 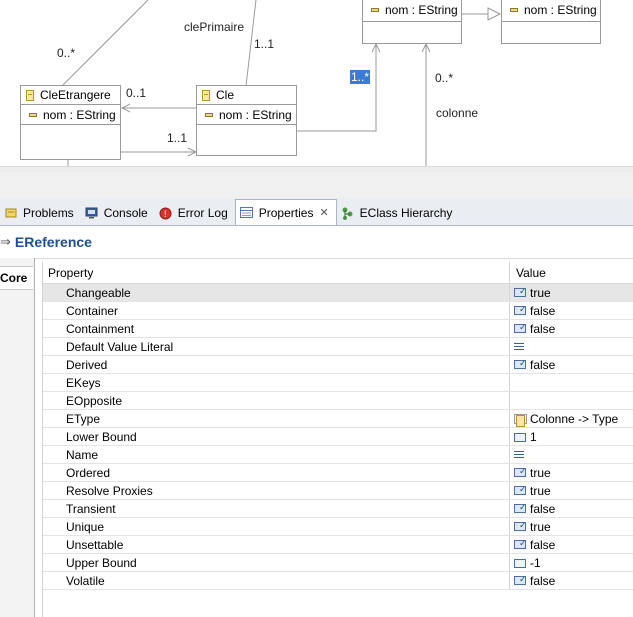 What do you see at coordinates (71, 272) in the screenshot?
I see `column-label: Property` at bounding box center [71, 272].